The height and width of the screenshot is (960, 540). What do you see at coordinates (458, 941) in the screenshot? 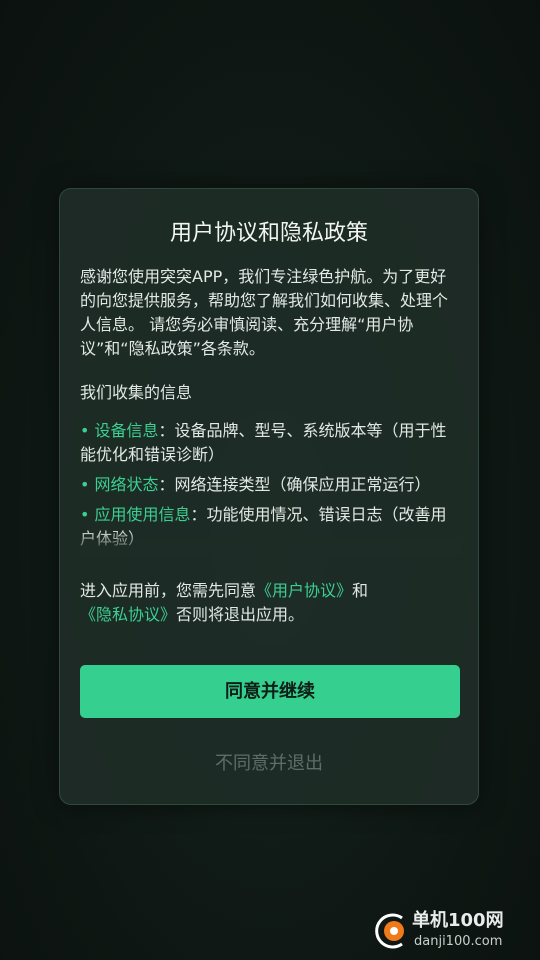
I see `watermark-url: danji100.com` at bounding box center [458, 941].